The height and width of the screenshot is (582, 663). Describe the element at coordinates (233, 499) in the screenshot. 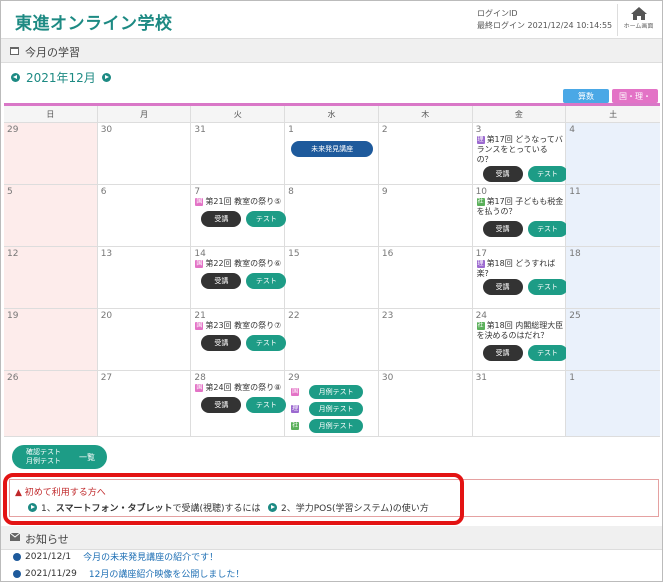

I see `red-highlight-annotation` at that location.